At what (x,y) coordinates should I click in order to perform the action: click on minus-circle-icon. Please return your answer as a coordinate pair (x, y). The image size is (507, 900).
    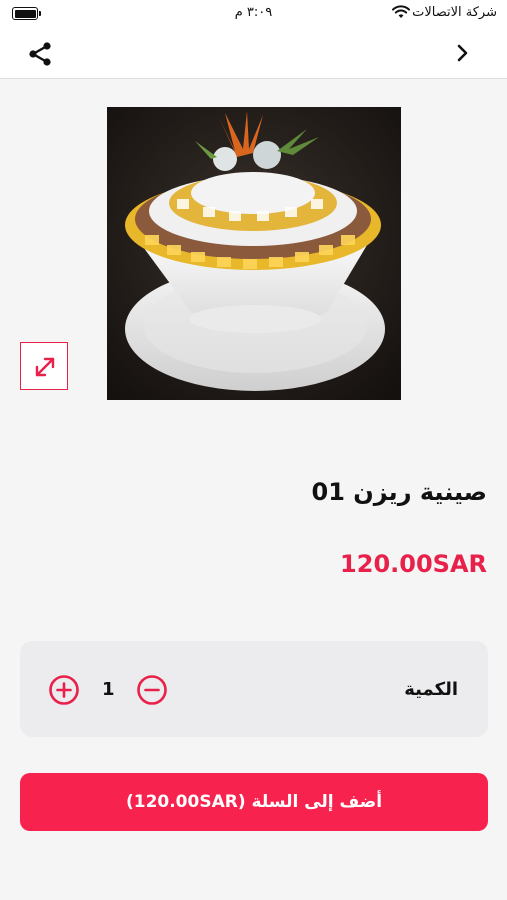
    Looking at the image, I should click on (152, 690).